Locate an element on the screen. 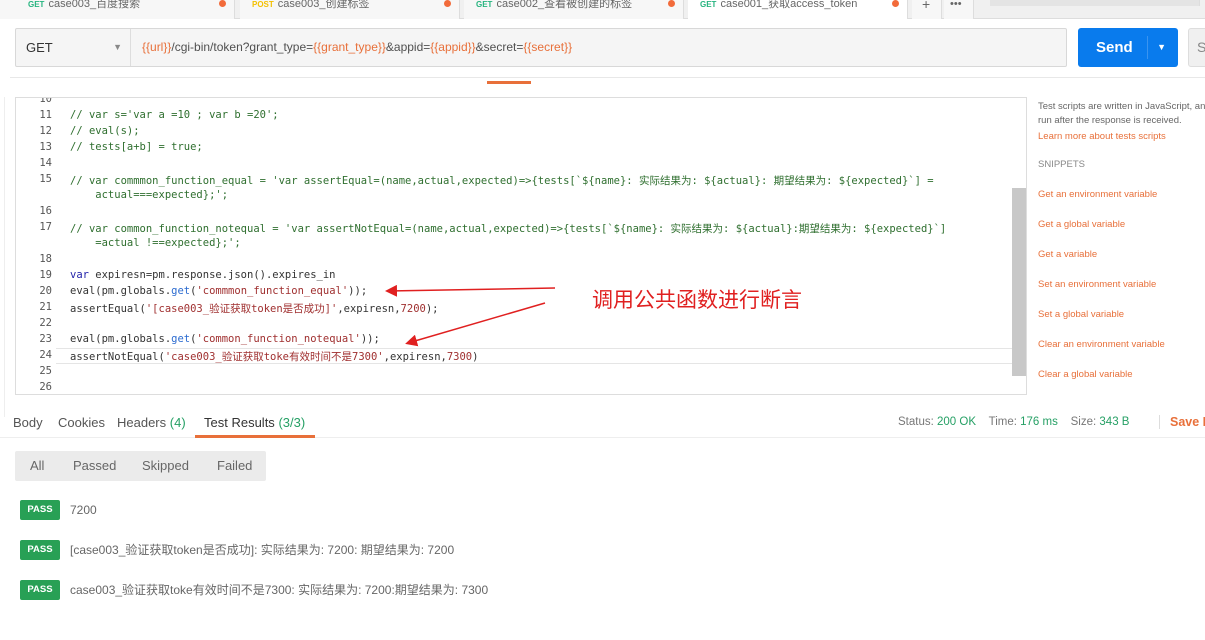 This screenshot has height=640, width=1205. size-value: 343 B is located at coordinates (1114, 422).